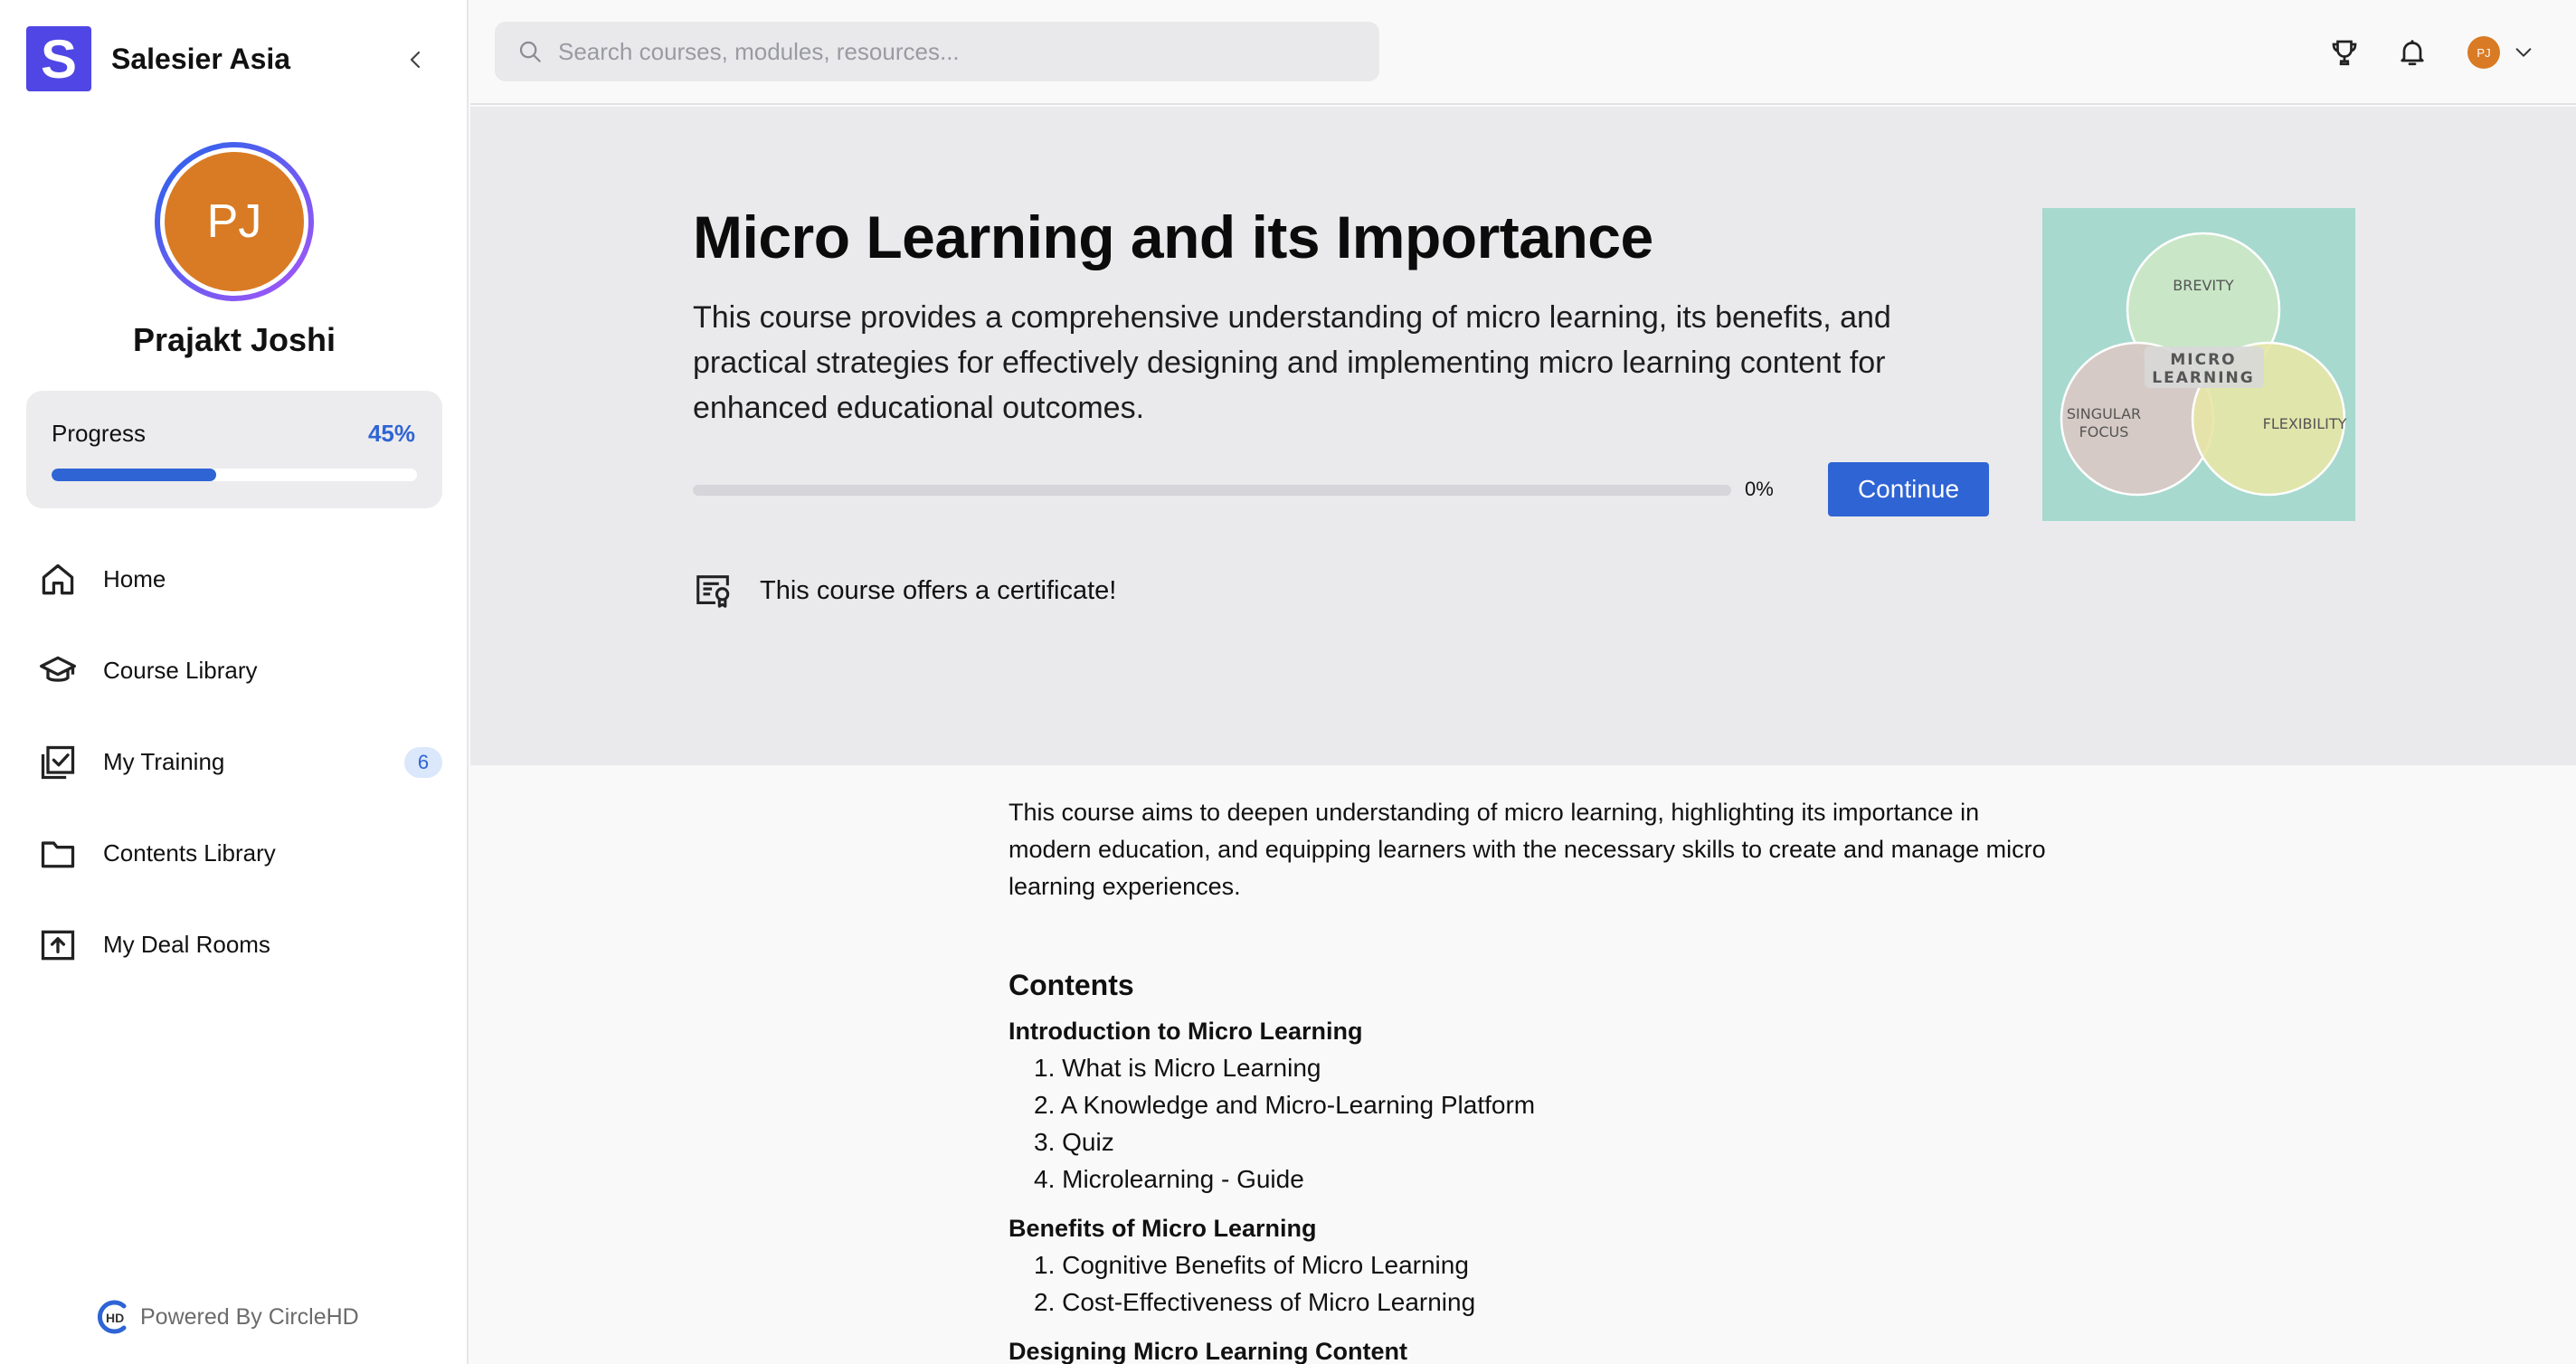 This screenshot has width=2576, height=1364. Describe the element at coordinates (1071, 985) in the screenshot. I see `contents-heading: Contents` at that location.